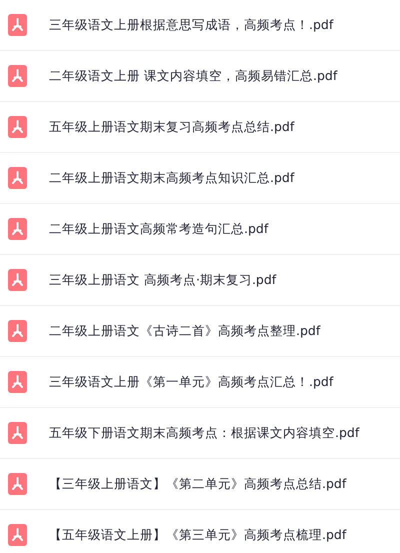 Image resolution: width=400 pixels, height=553 pixels. What do you see at coordinates (162, 280) in the screenshot?
I see `file-name: 三年级上册语文 高频考点·期末复习.pdf` at bounding box center [162, 280].